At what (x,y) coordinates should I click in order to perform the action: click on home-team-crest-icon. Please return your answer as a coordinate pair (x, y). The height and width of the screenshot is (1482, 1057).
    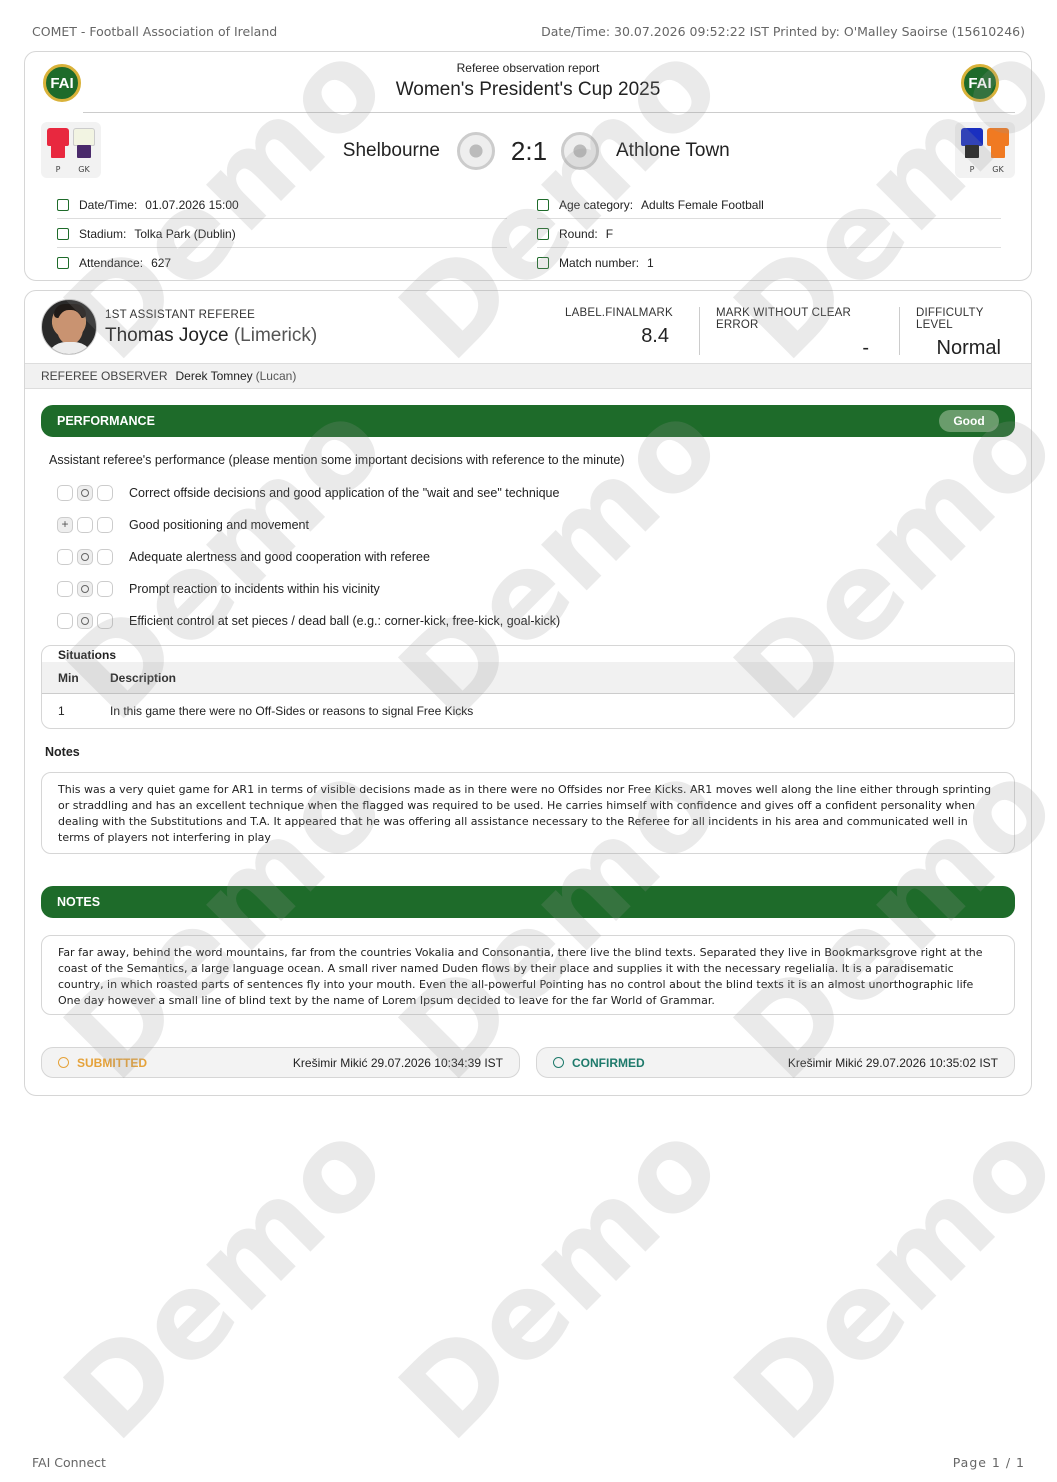
    Looking at the image, I should click on (476, 151).